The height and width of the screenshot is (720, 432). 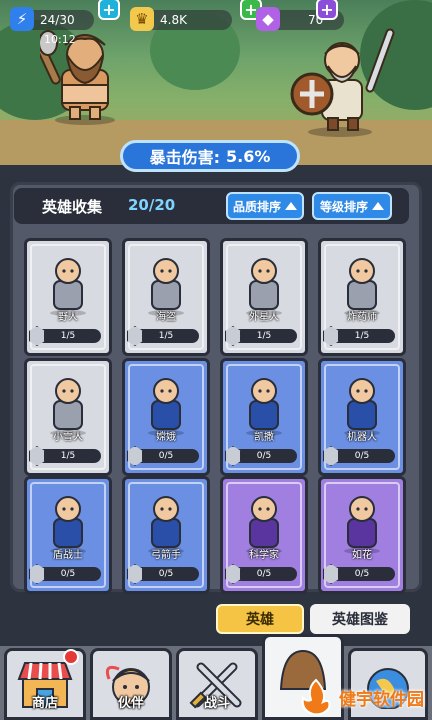 What do you see at coordinates (248, 156) in the screenshot?
I see `crit-value: 5.6%` at bounding box center [248, 156].